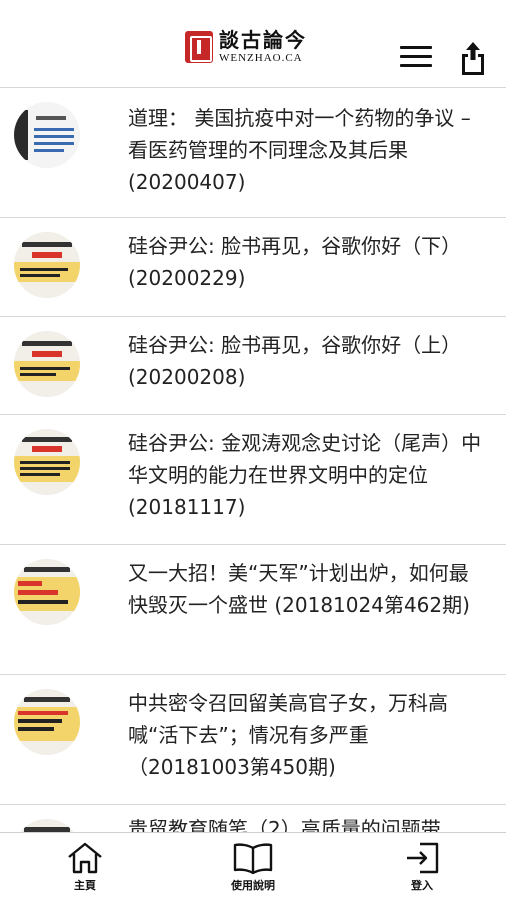 The image size is (506, 900). I want to click on tab-instructions: 使用說明, so click(253, 866).